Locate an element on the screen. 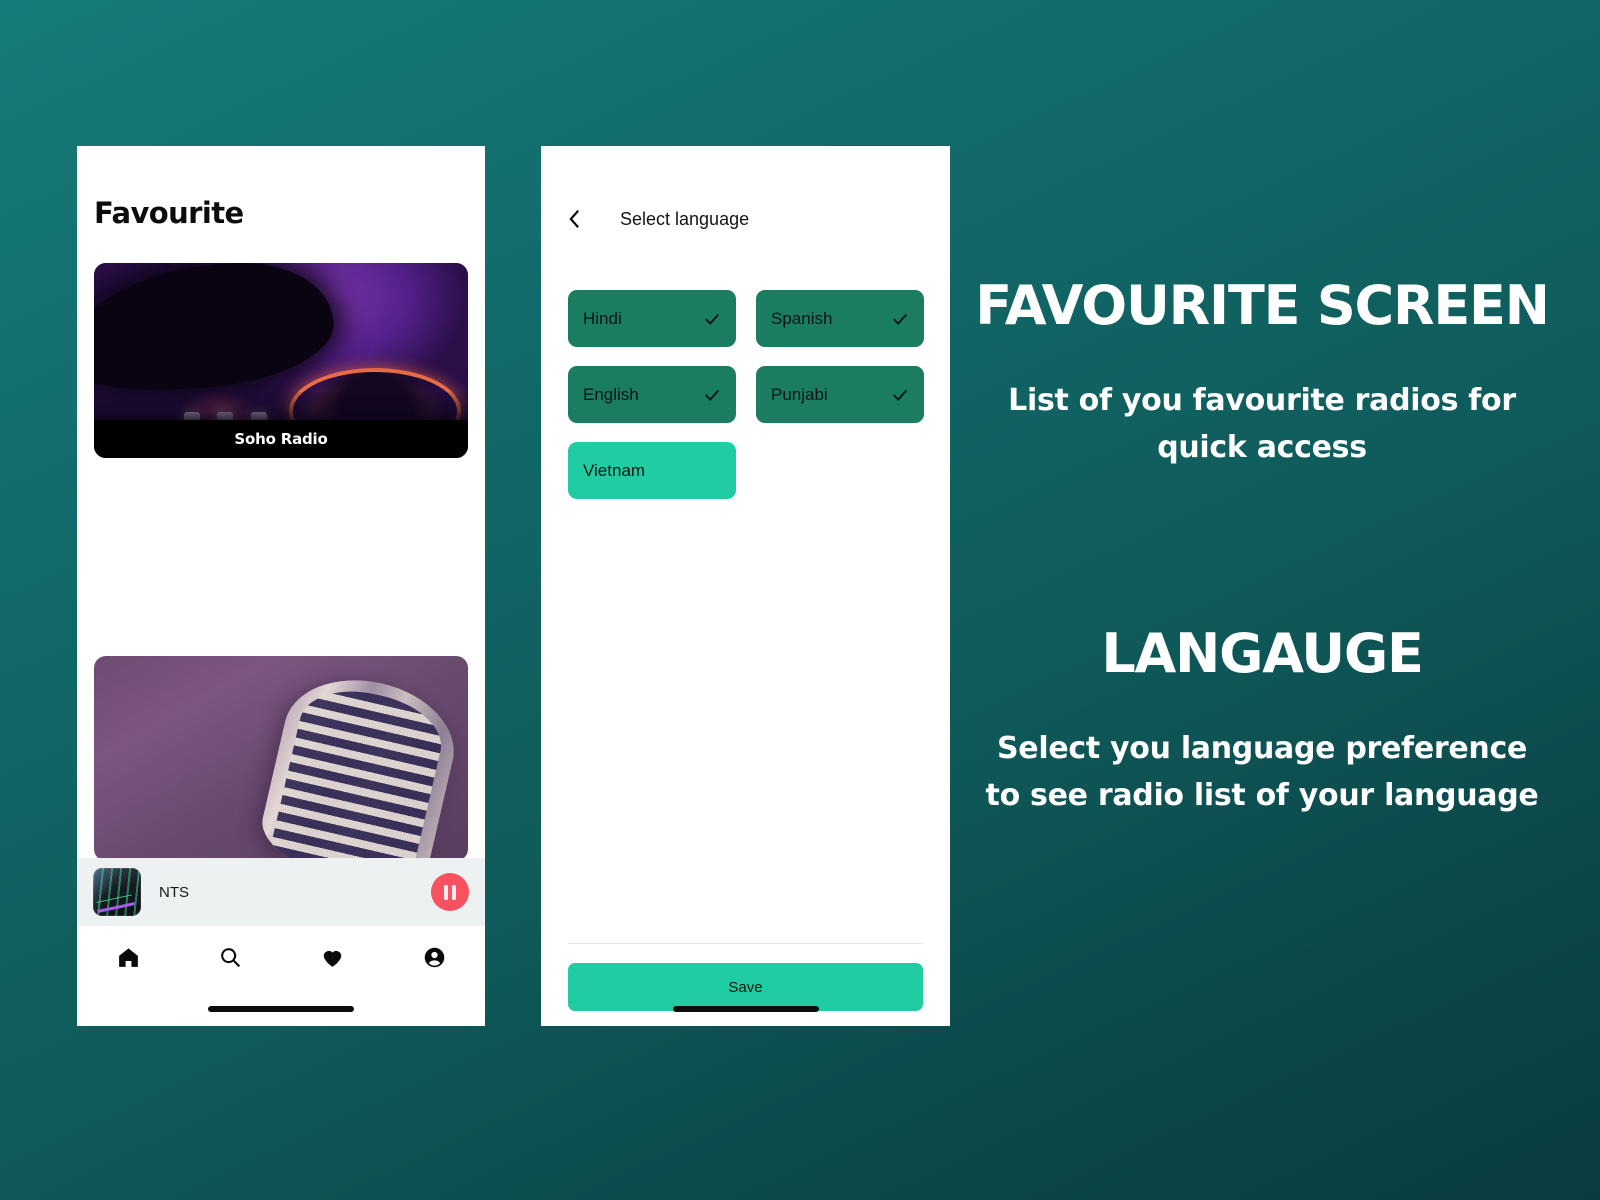  chevron-left-icon is located at coordinates (573, 219).